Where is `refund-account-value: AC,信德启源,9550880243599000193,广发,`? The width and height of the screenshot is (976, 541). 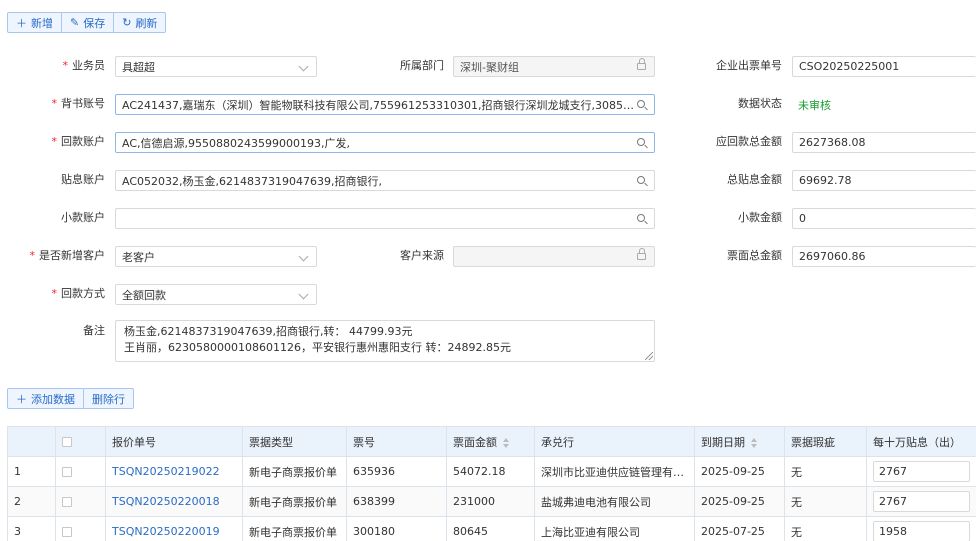
refund-account-value: AC,信德启源,9550880243599000193,广发, is located at coordinates (236, 143).